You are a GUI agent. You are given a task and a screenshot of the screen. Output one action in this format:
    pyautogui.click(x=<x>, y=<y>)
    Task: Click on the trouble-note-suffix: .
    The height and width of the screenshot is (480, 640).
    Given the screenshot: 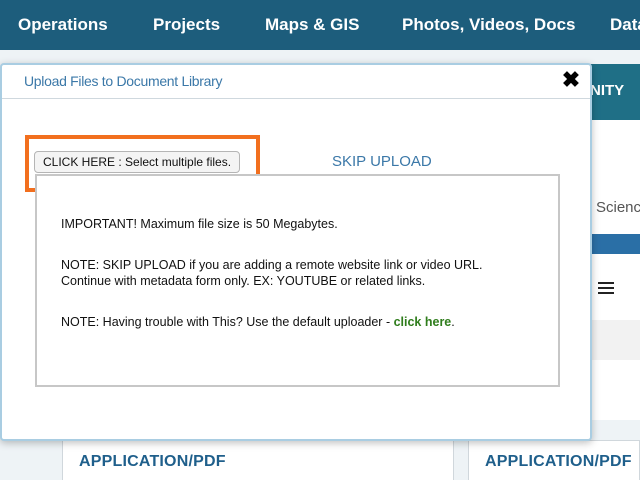 What is the action you would take?
    pyautogui.click(x=453, y=322)
    